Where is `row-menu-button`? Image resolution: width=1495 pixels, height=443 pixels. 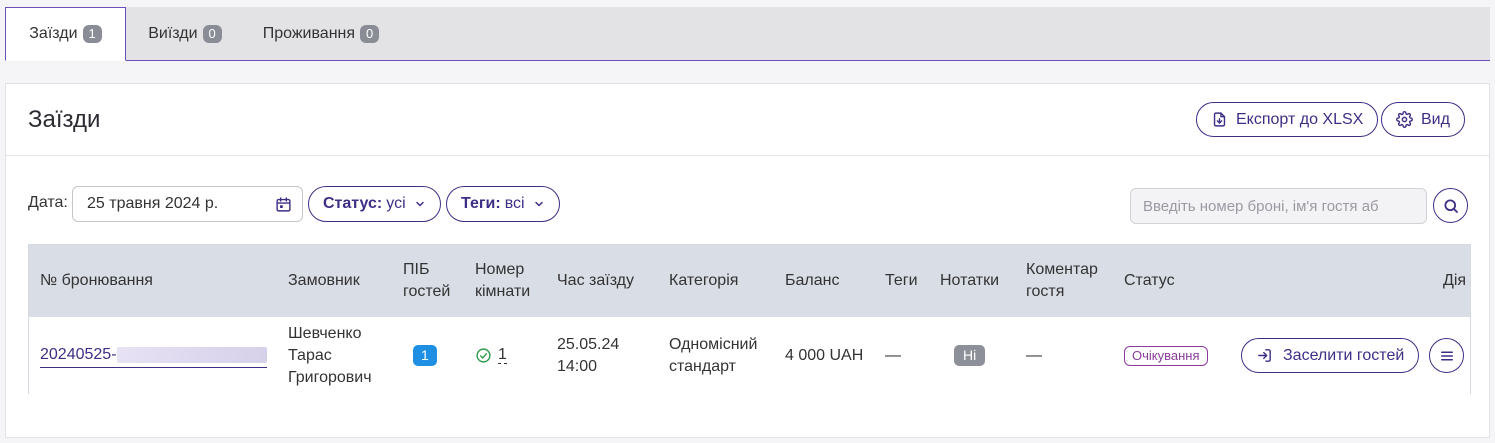 row-menu-button is located at coordinates (1446, 355).